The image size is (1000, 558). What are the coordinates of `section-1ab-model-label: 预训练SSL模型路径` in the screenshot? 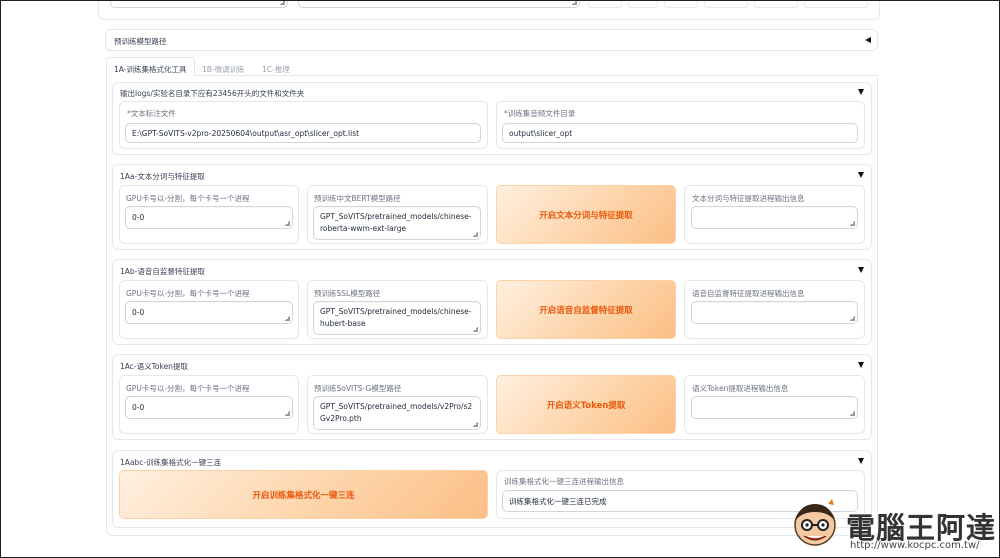 It's located at (347, 293).